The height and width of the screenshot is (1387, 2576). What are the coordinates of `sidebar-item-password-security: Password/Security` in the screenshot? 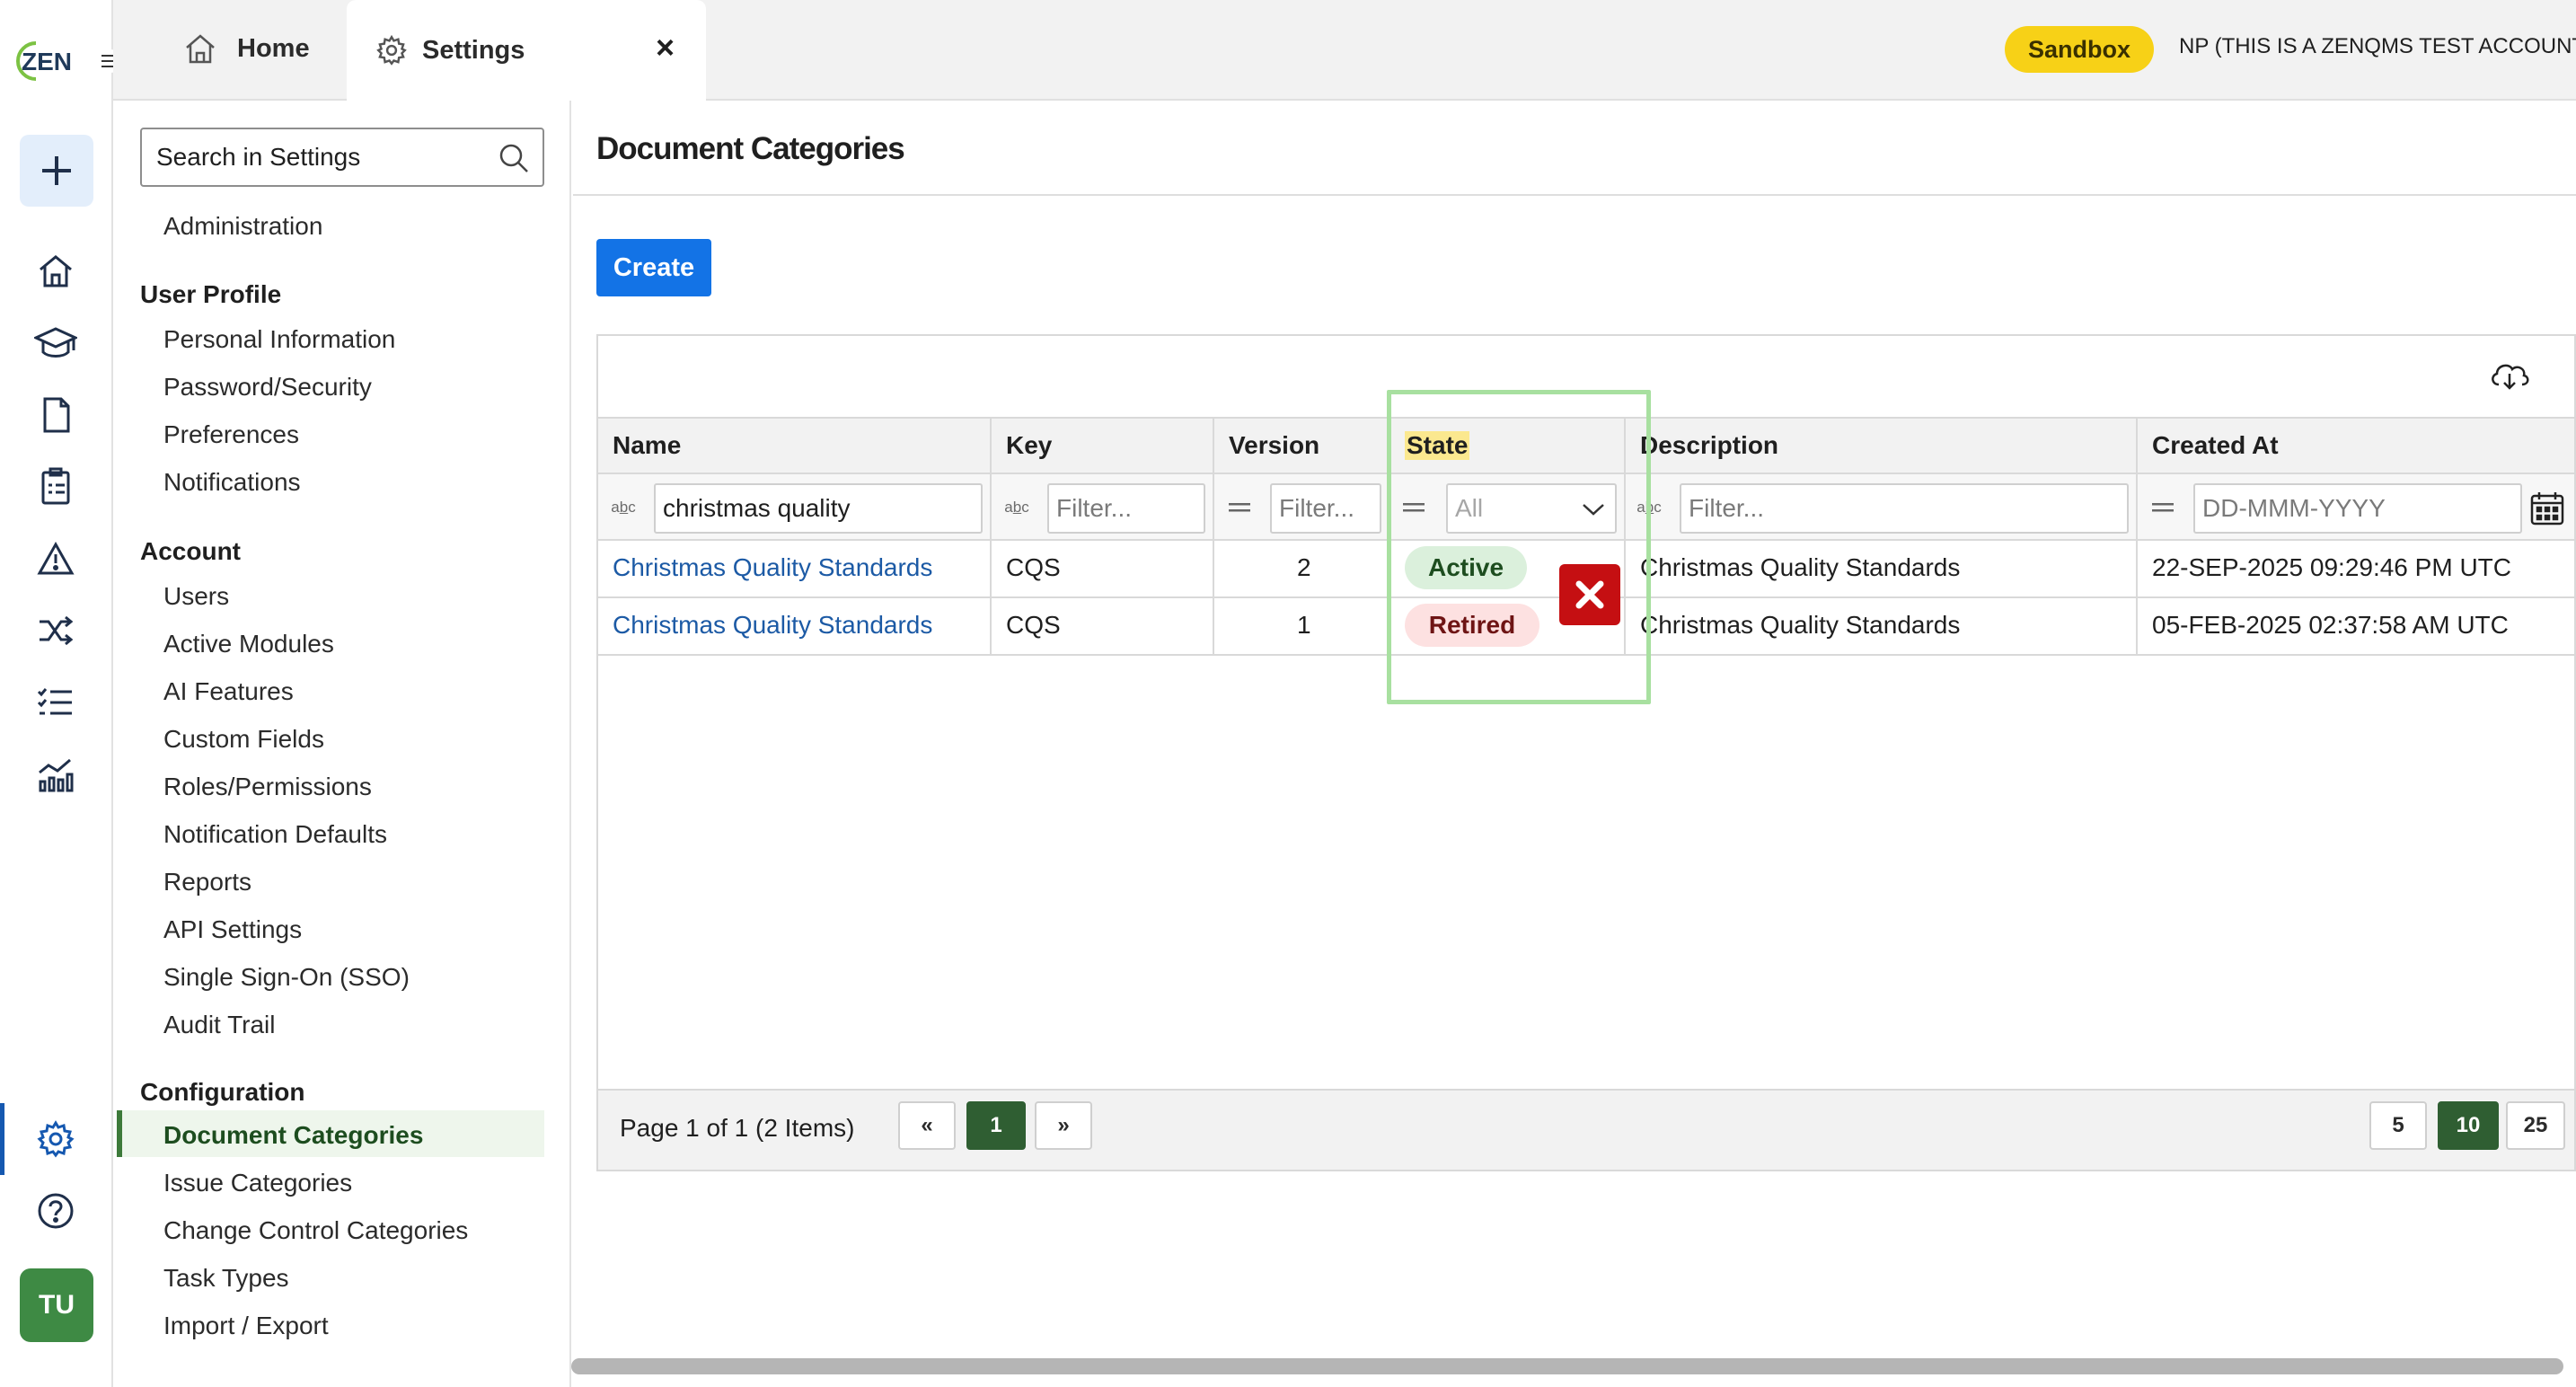 It's located at (267, 387).